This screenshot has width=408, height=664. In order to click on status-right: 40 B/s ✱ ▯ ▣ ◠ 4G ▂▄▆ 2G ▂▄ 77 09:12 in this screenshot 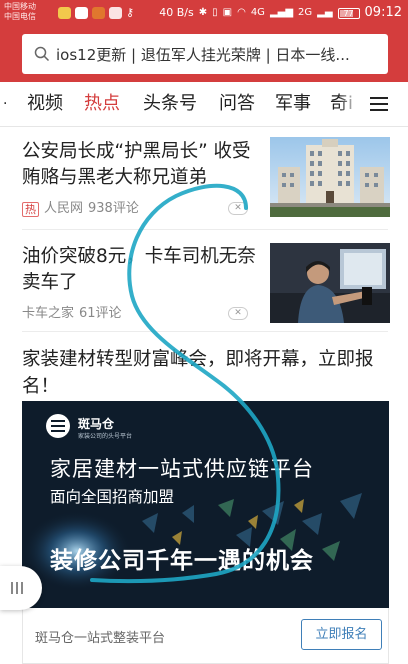, I will do `click(280, 13)`.